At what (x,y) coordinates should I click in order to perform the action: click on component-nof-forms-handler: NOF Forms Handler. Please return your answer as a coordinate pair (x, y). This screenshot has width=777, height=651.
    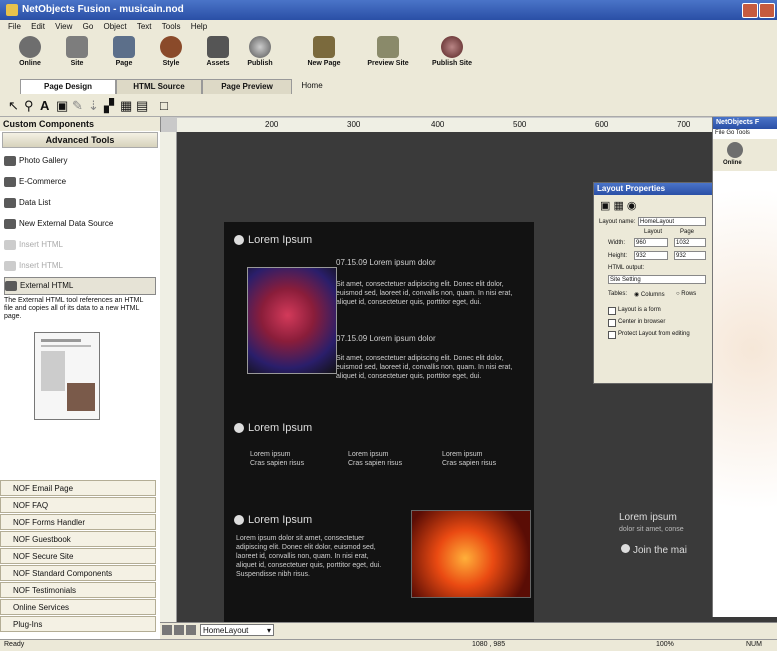
    Looking at the image, I should click on (78, 522).